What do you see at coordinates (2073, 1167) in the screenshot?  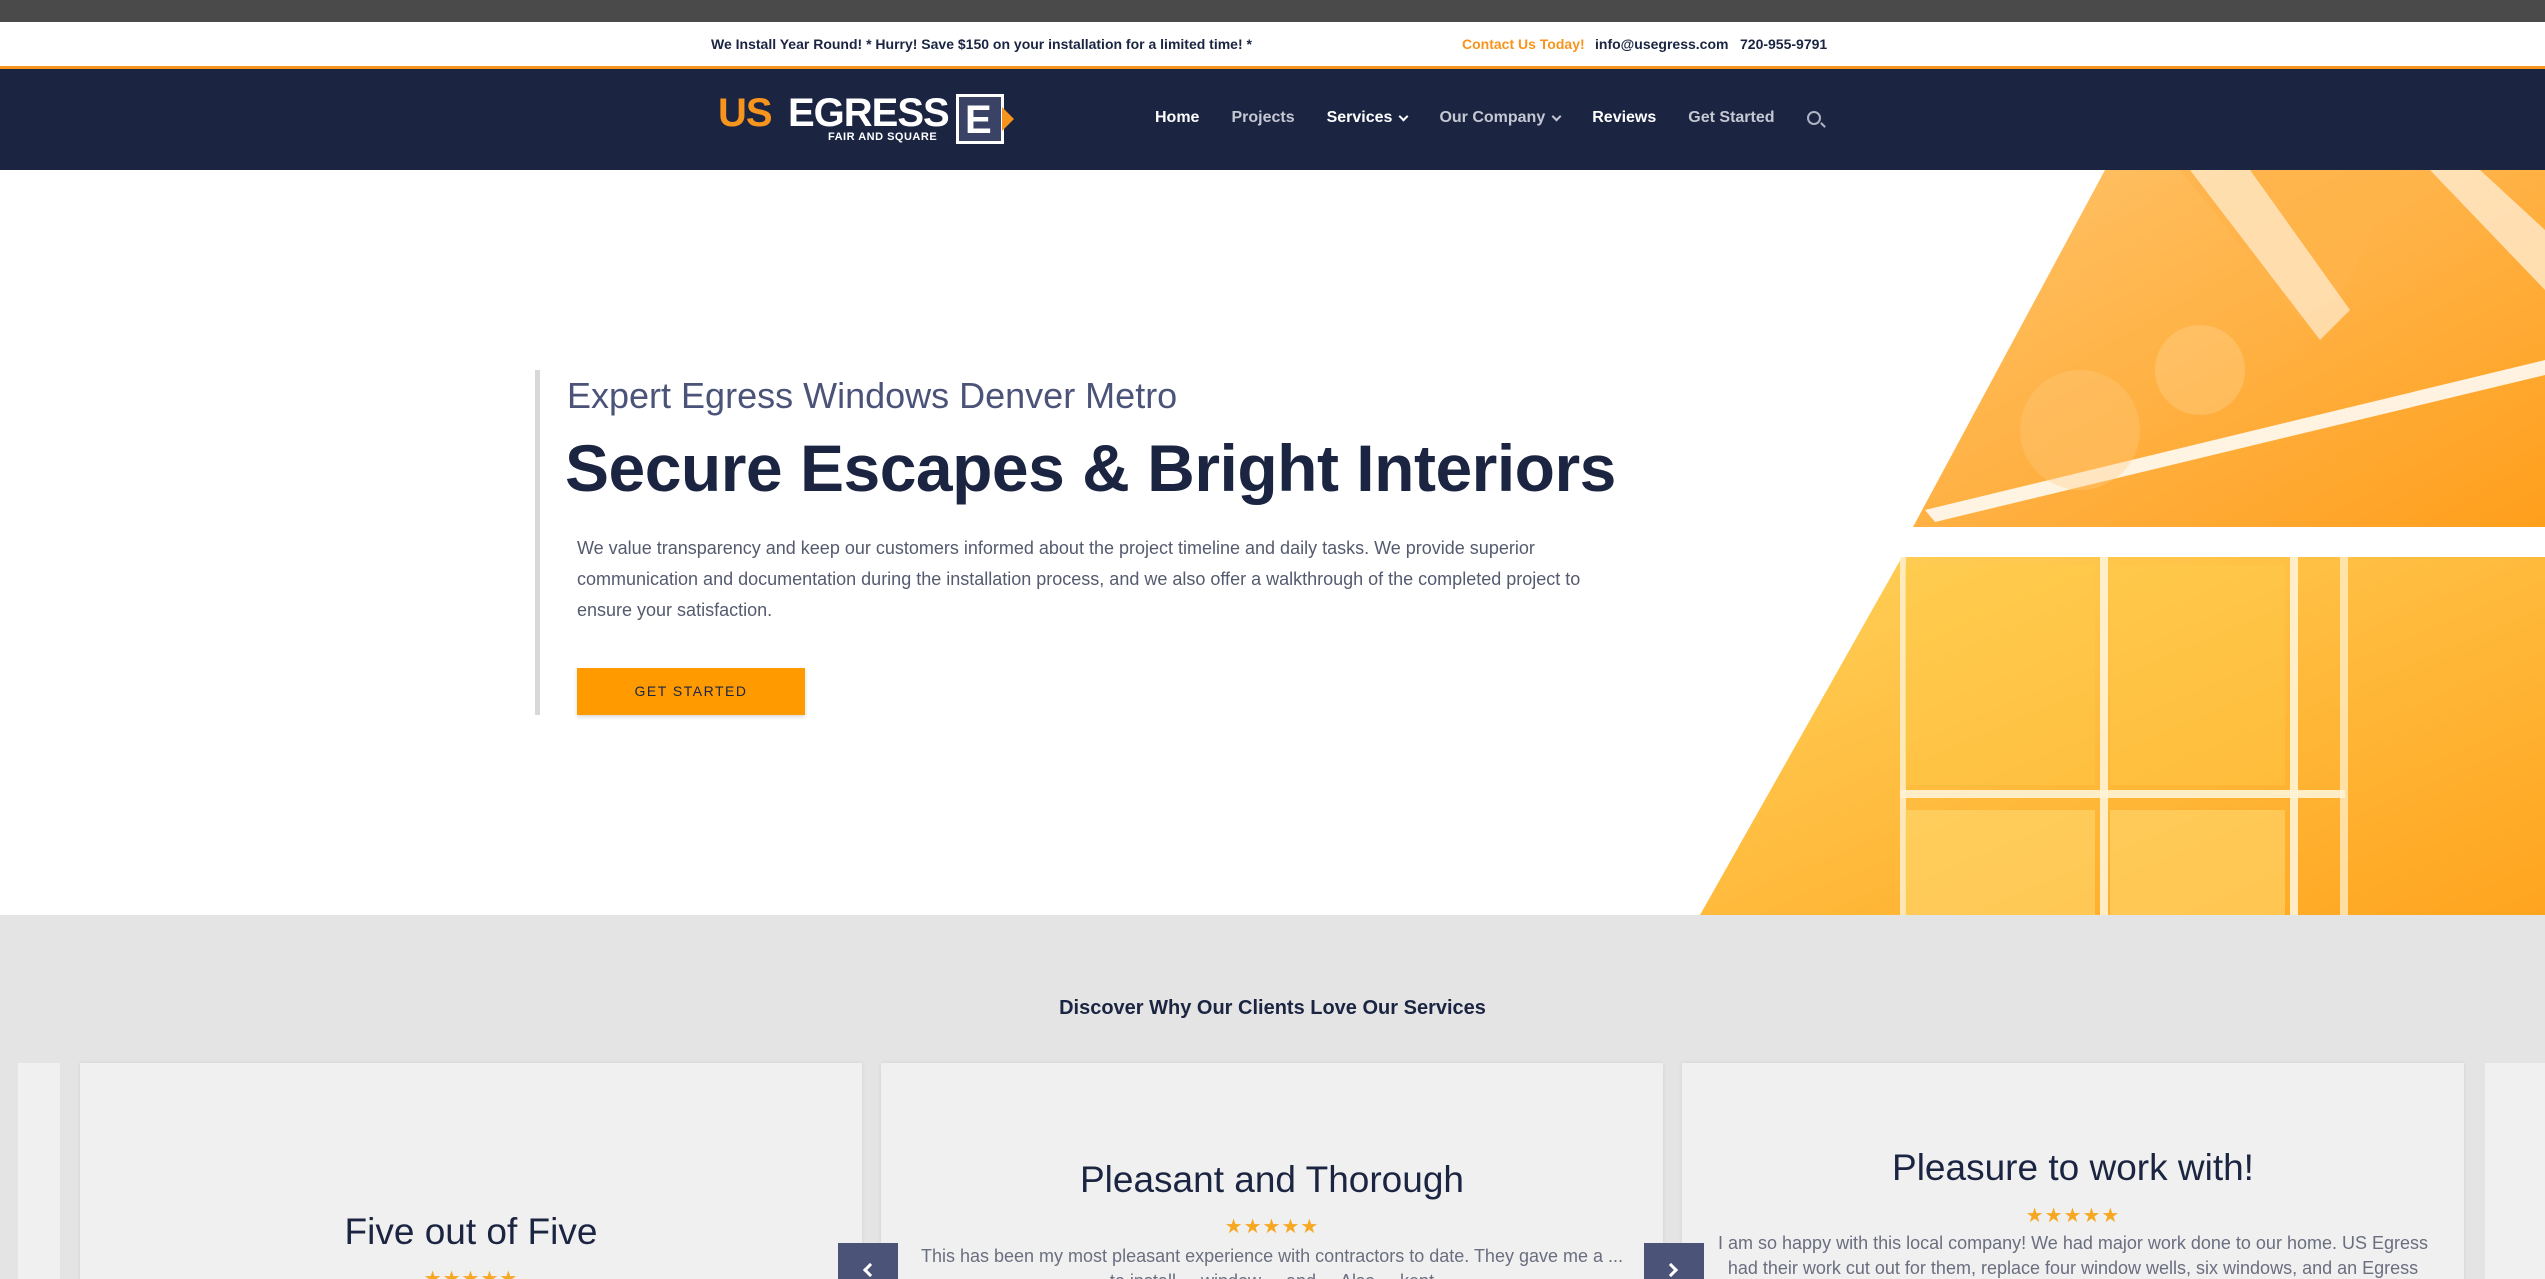 I see `review-title: Pleasure to work with!` at bounding box center [2073, 1167].